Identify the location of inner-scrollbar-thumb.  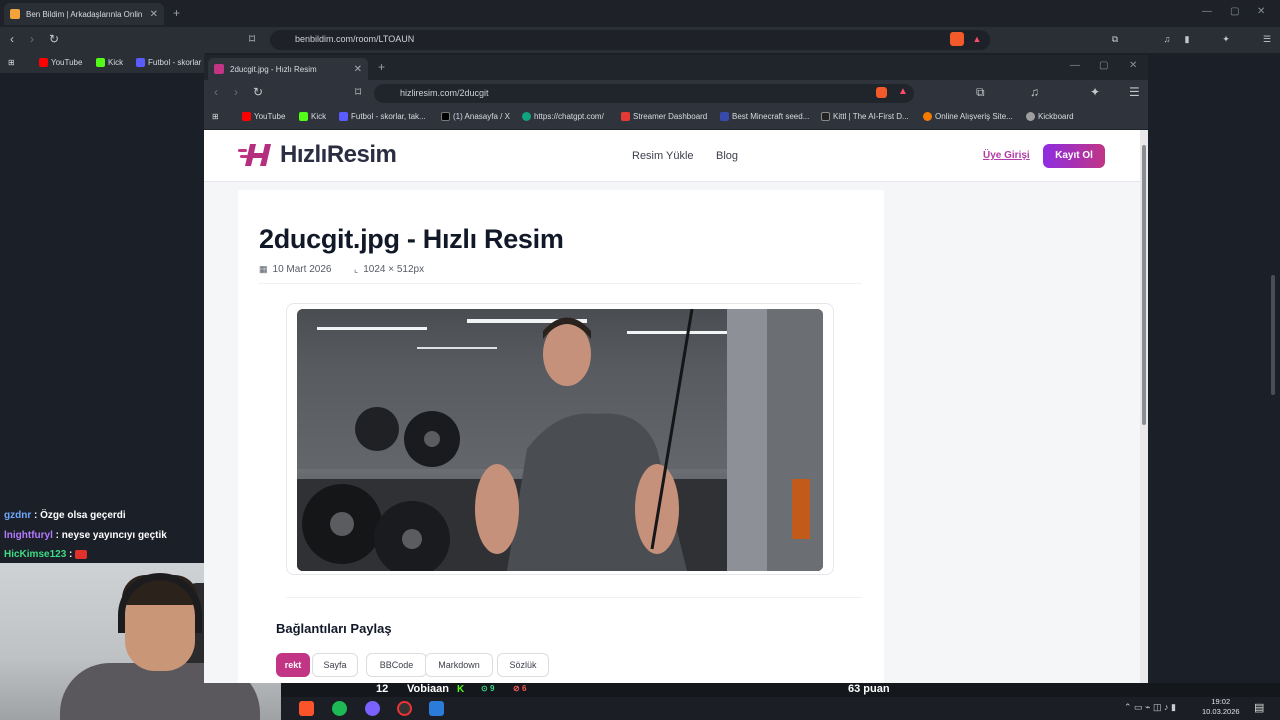
(1144, 285).